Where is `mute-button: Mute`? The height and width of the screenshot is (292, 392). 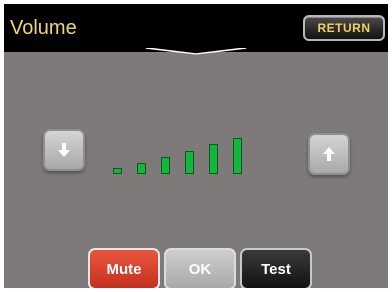 mute-button: Mute is located at coordinates (124, 268).